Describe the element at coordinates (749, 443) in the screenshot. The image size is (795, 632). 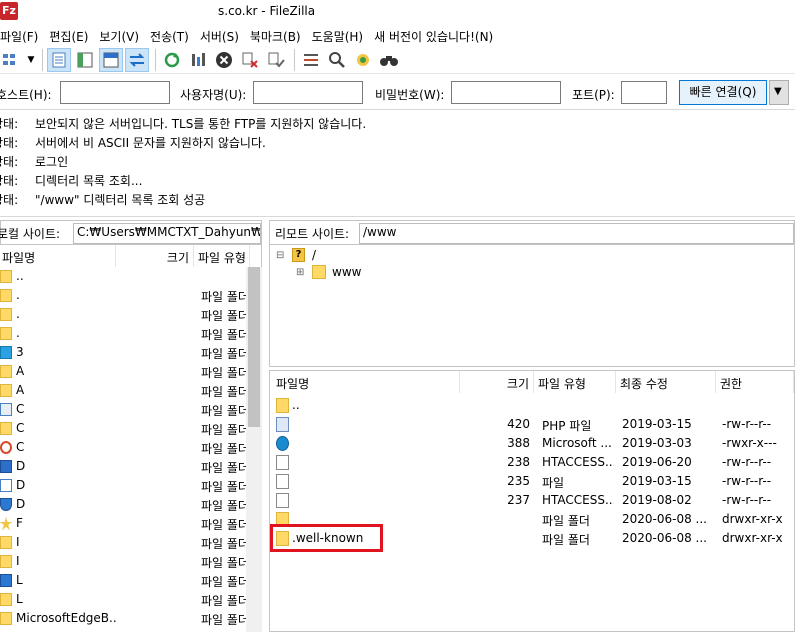
I see `remote-file-permissions: -rwxr-x---` at that location.